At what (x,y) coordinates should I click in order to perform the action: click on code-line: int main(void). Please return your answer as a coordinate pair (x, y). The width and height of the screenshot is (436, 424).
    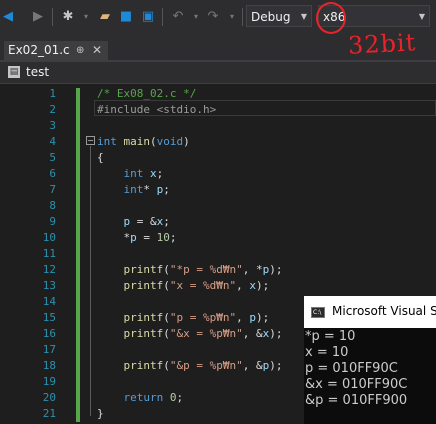
    Looking at the image, I should click on (143, 142).